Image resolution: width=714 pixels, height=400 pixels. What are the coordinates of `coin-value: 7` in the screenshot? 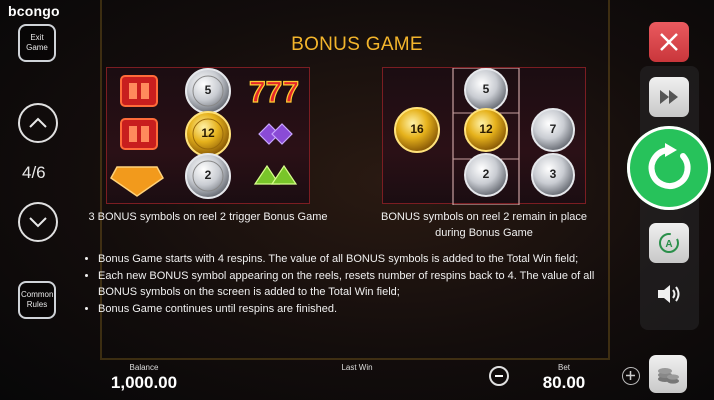 It's located at (553, 129).